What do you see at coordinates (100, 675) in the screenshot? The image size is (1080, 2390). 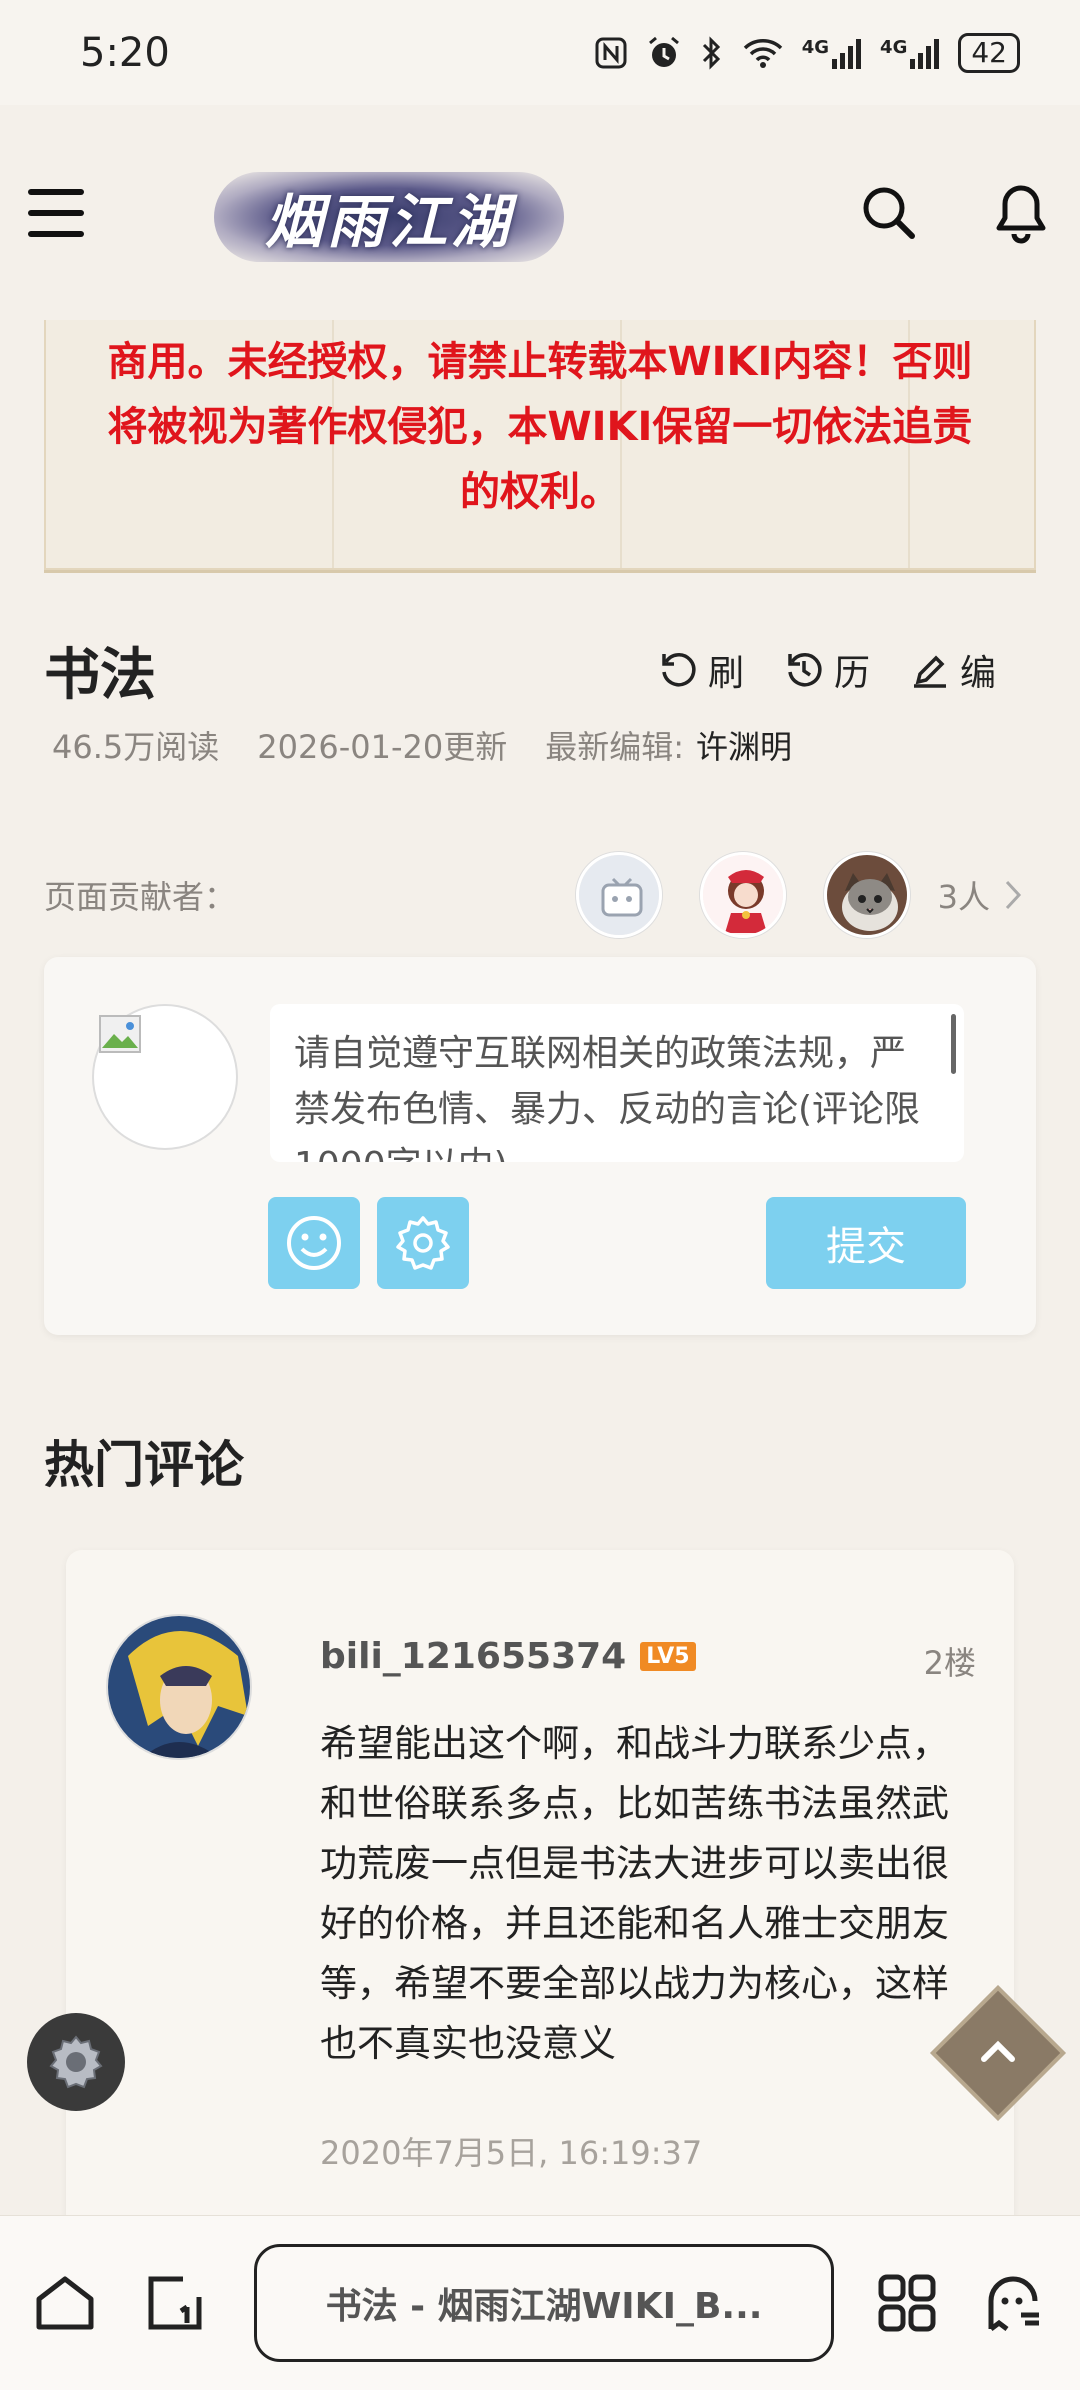 I see `page-title: 书法` at bounding box center [100, 675].